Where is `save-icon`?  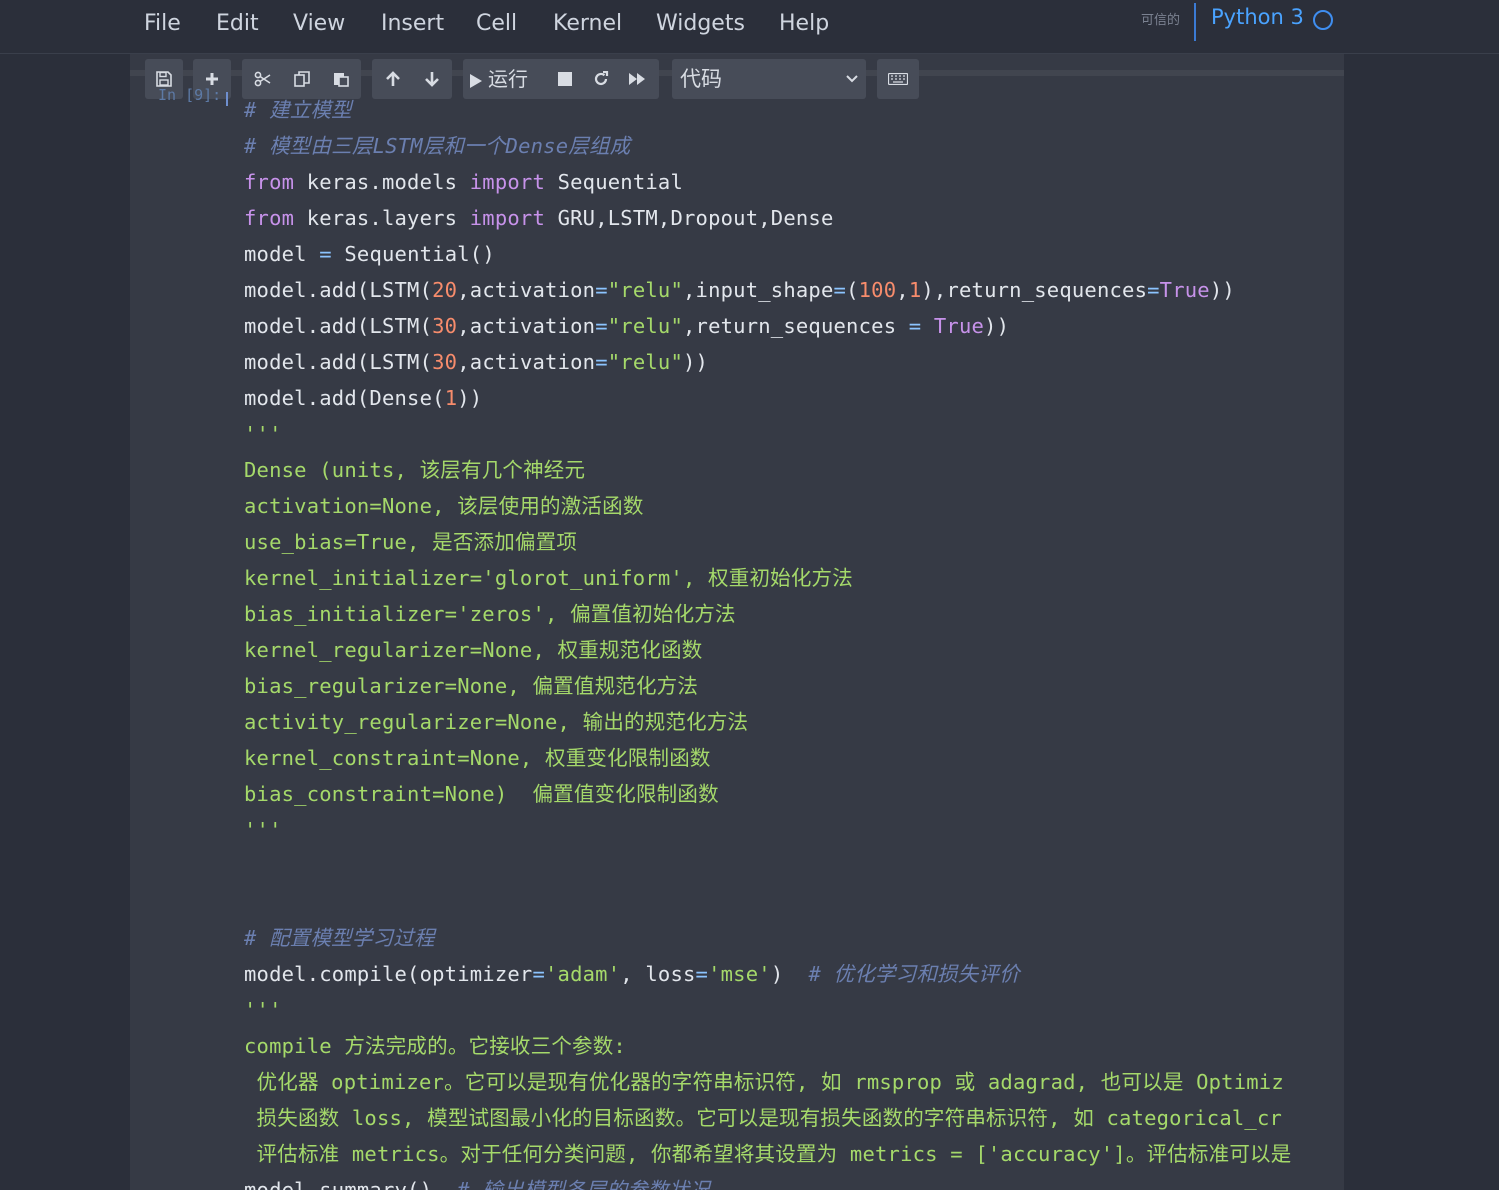 save-icon is located at coordinates (164, 79).